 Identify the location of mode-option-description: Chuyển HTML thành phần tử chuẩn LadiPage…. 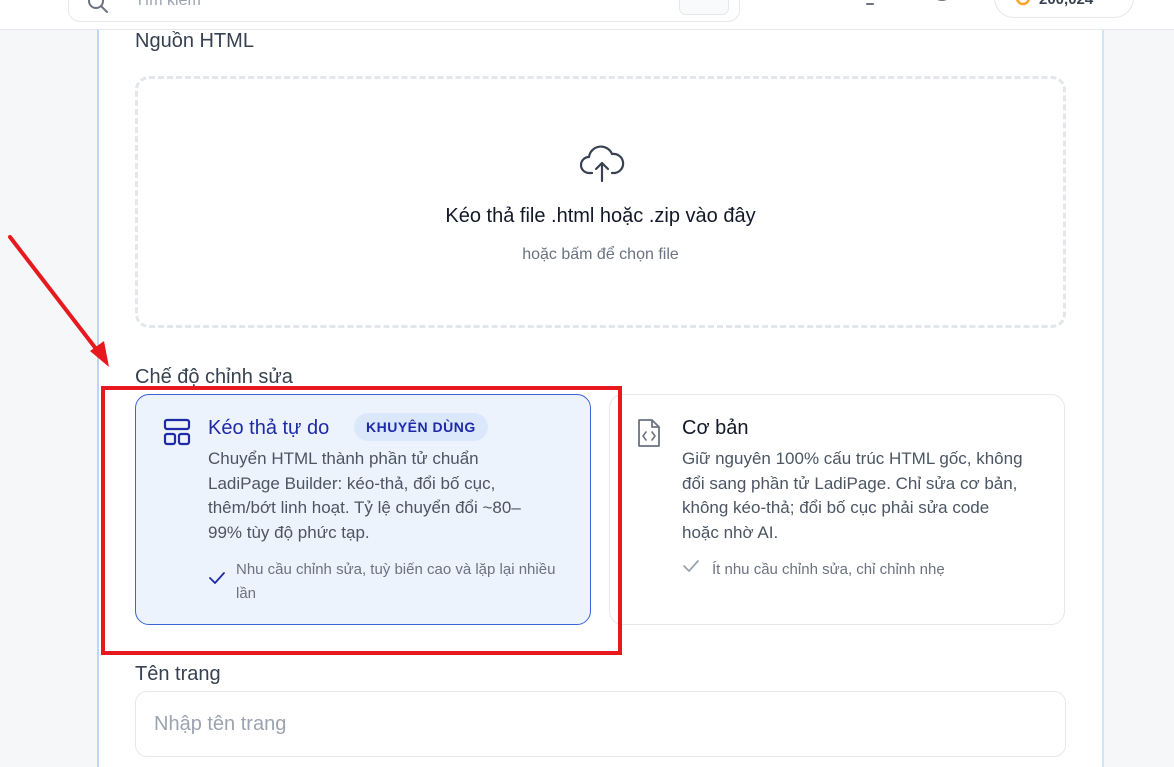
(364, 495).